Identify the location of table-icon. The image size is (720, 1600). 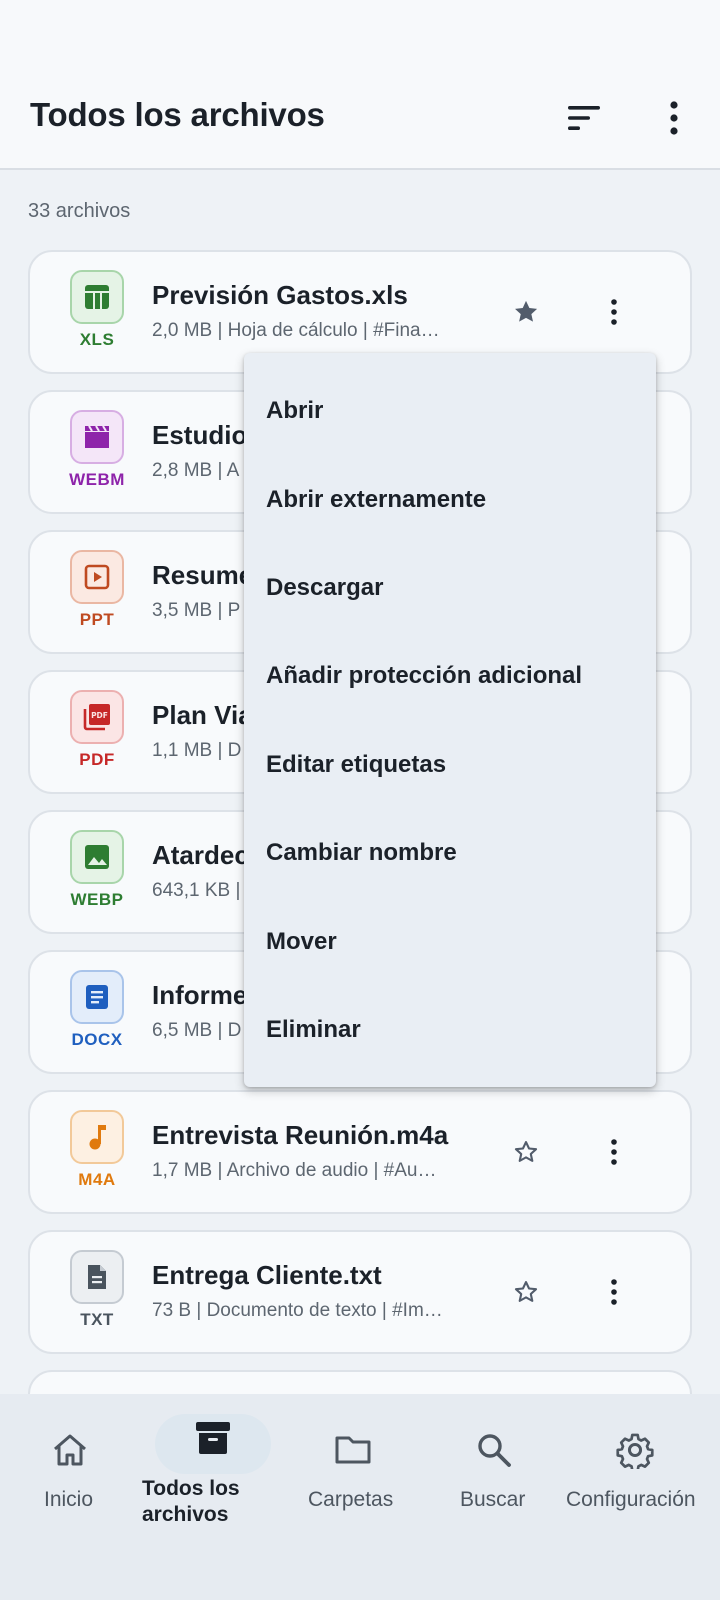
(97, 297).